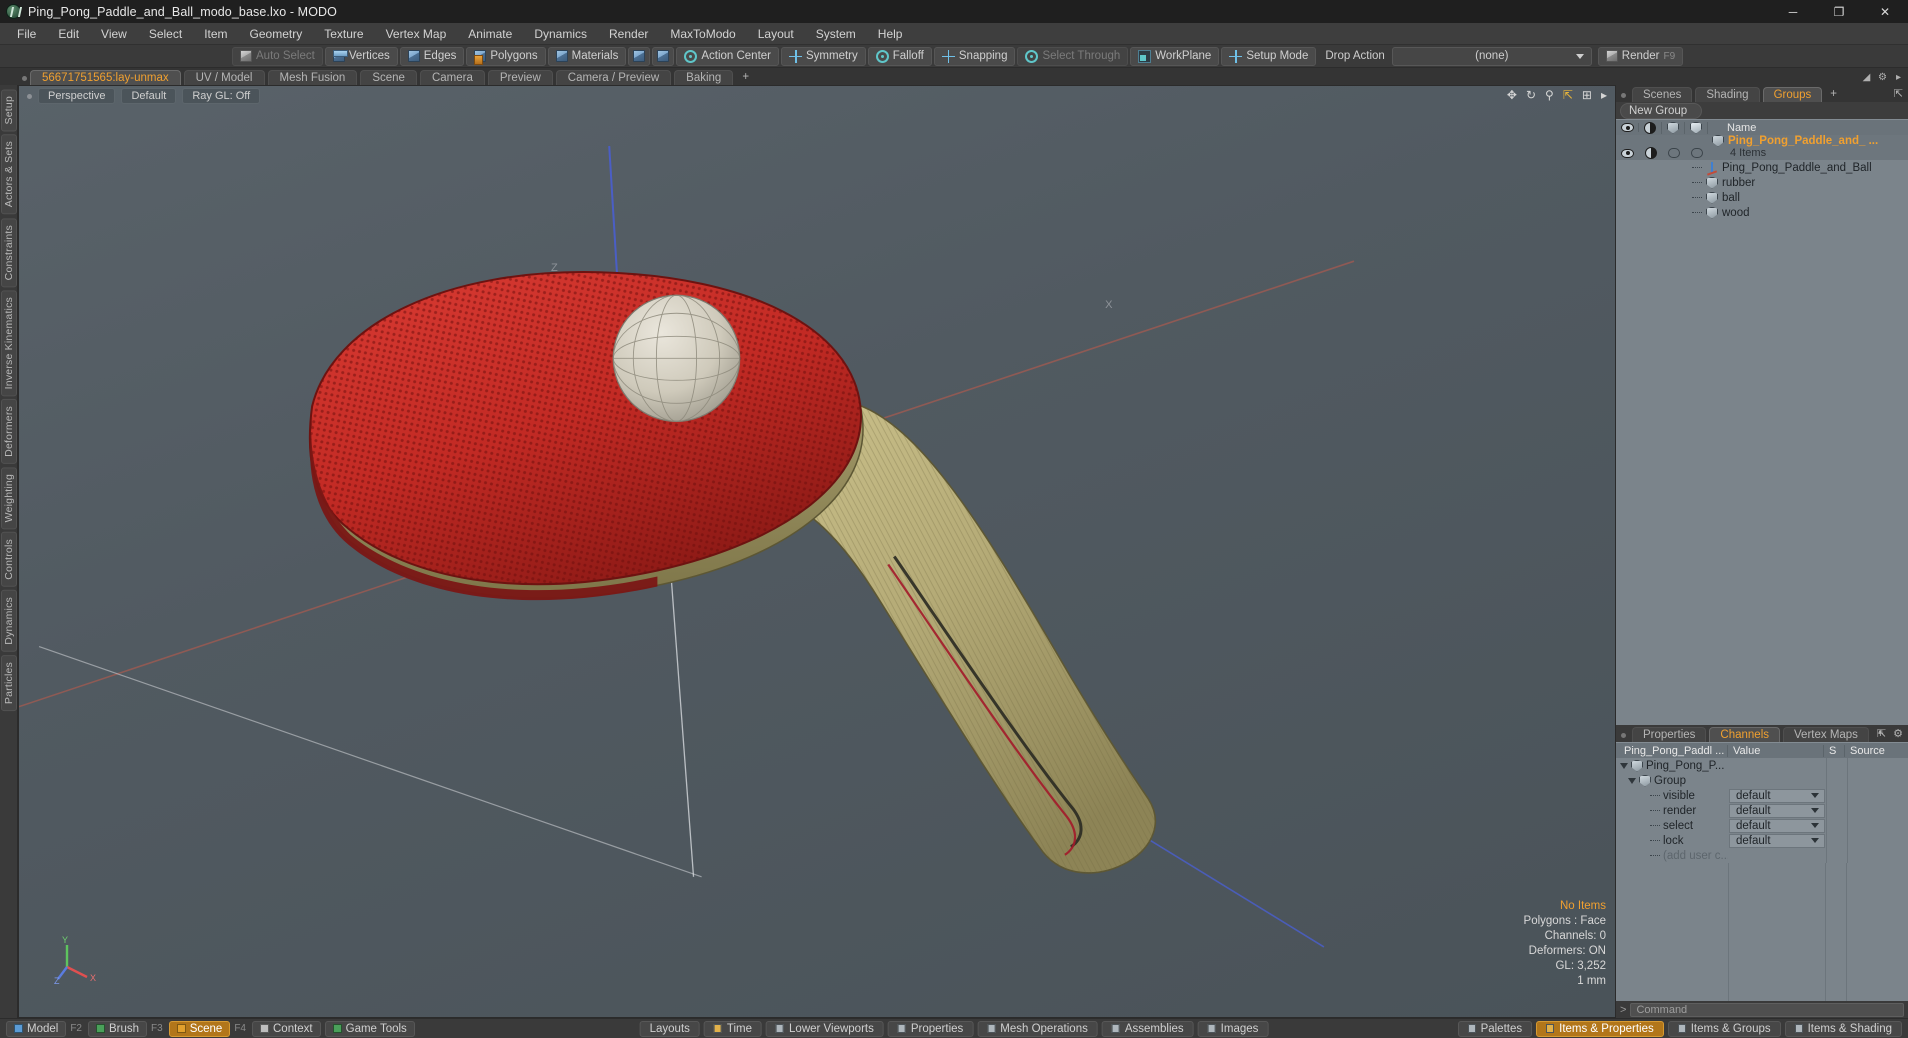  Describe the element at coordinates (1073, 56) in the screenshot. I see `select-through-button: Select Through` at that location.